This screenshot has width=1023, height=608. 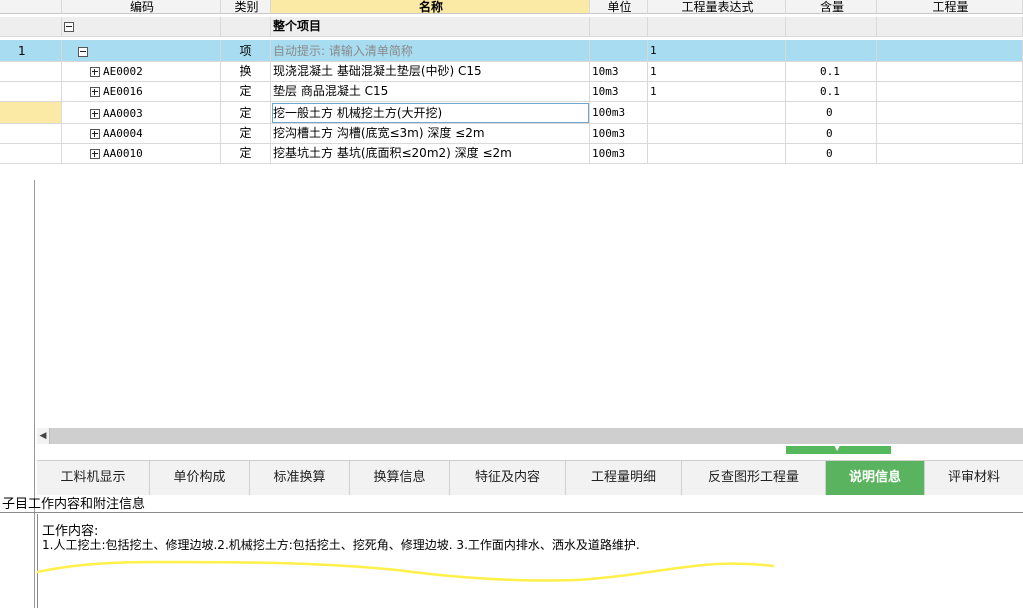 I want to click on header-type: 类别, so click(x=246, y=7).